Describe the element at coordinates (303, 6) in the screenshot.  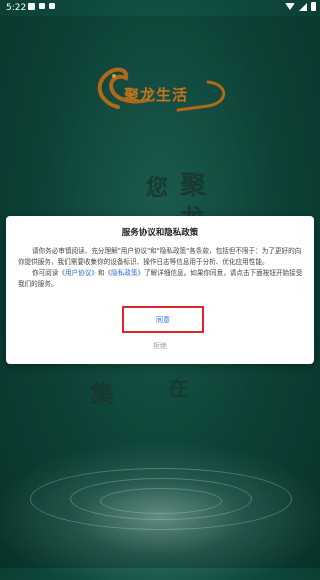
I see `signal-icon` at that location.